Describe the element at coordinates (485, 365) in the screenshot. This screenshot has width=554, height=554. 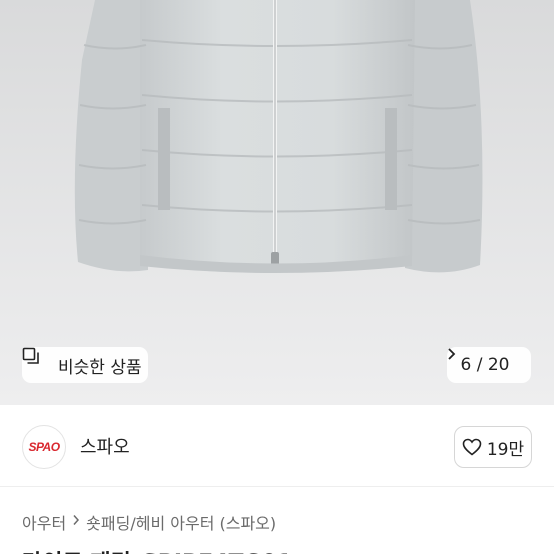
I see `image-counter: 6 / 20` at that location.